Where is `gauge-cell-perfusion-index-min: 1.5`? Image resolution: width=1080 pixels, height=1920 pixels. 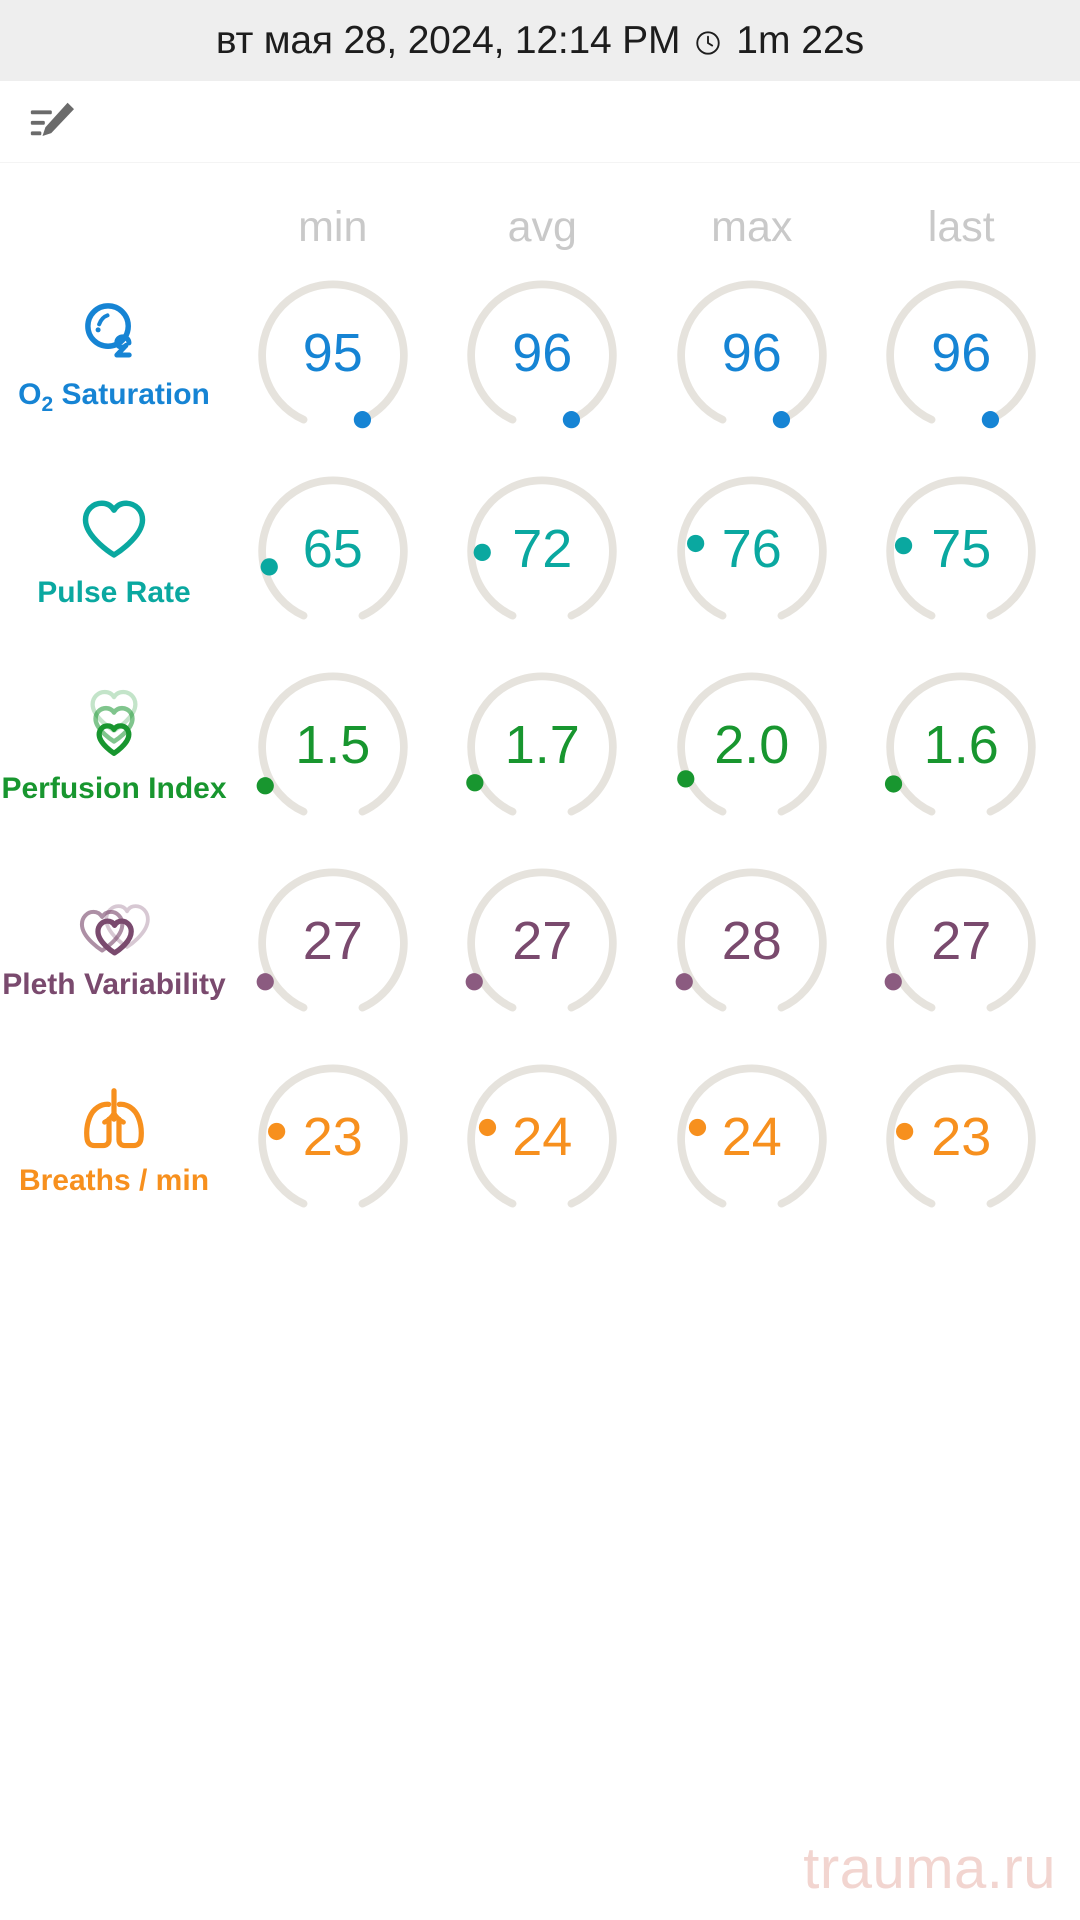 gauge-cell-perfusion-index-min: 1.5 is located at coordinates (333, 745).